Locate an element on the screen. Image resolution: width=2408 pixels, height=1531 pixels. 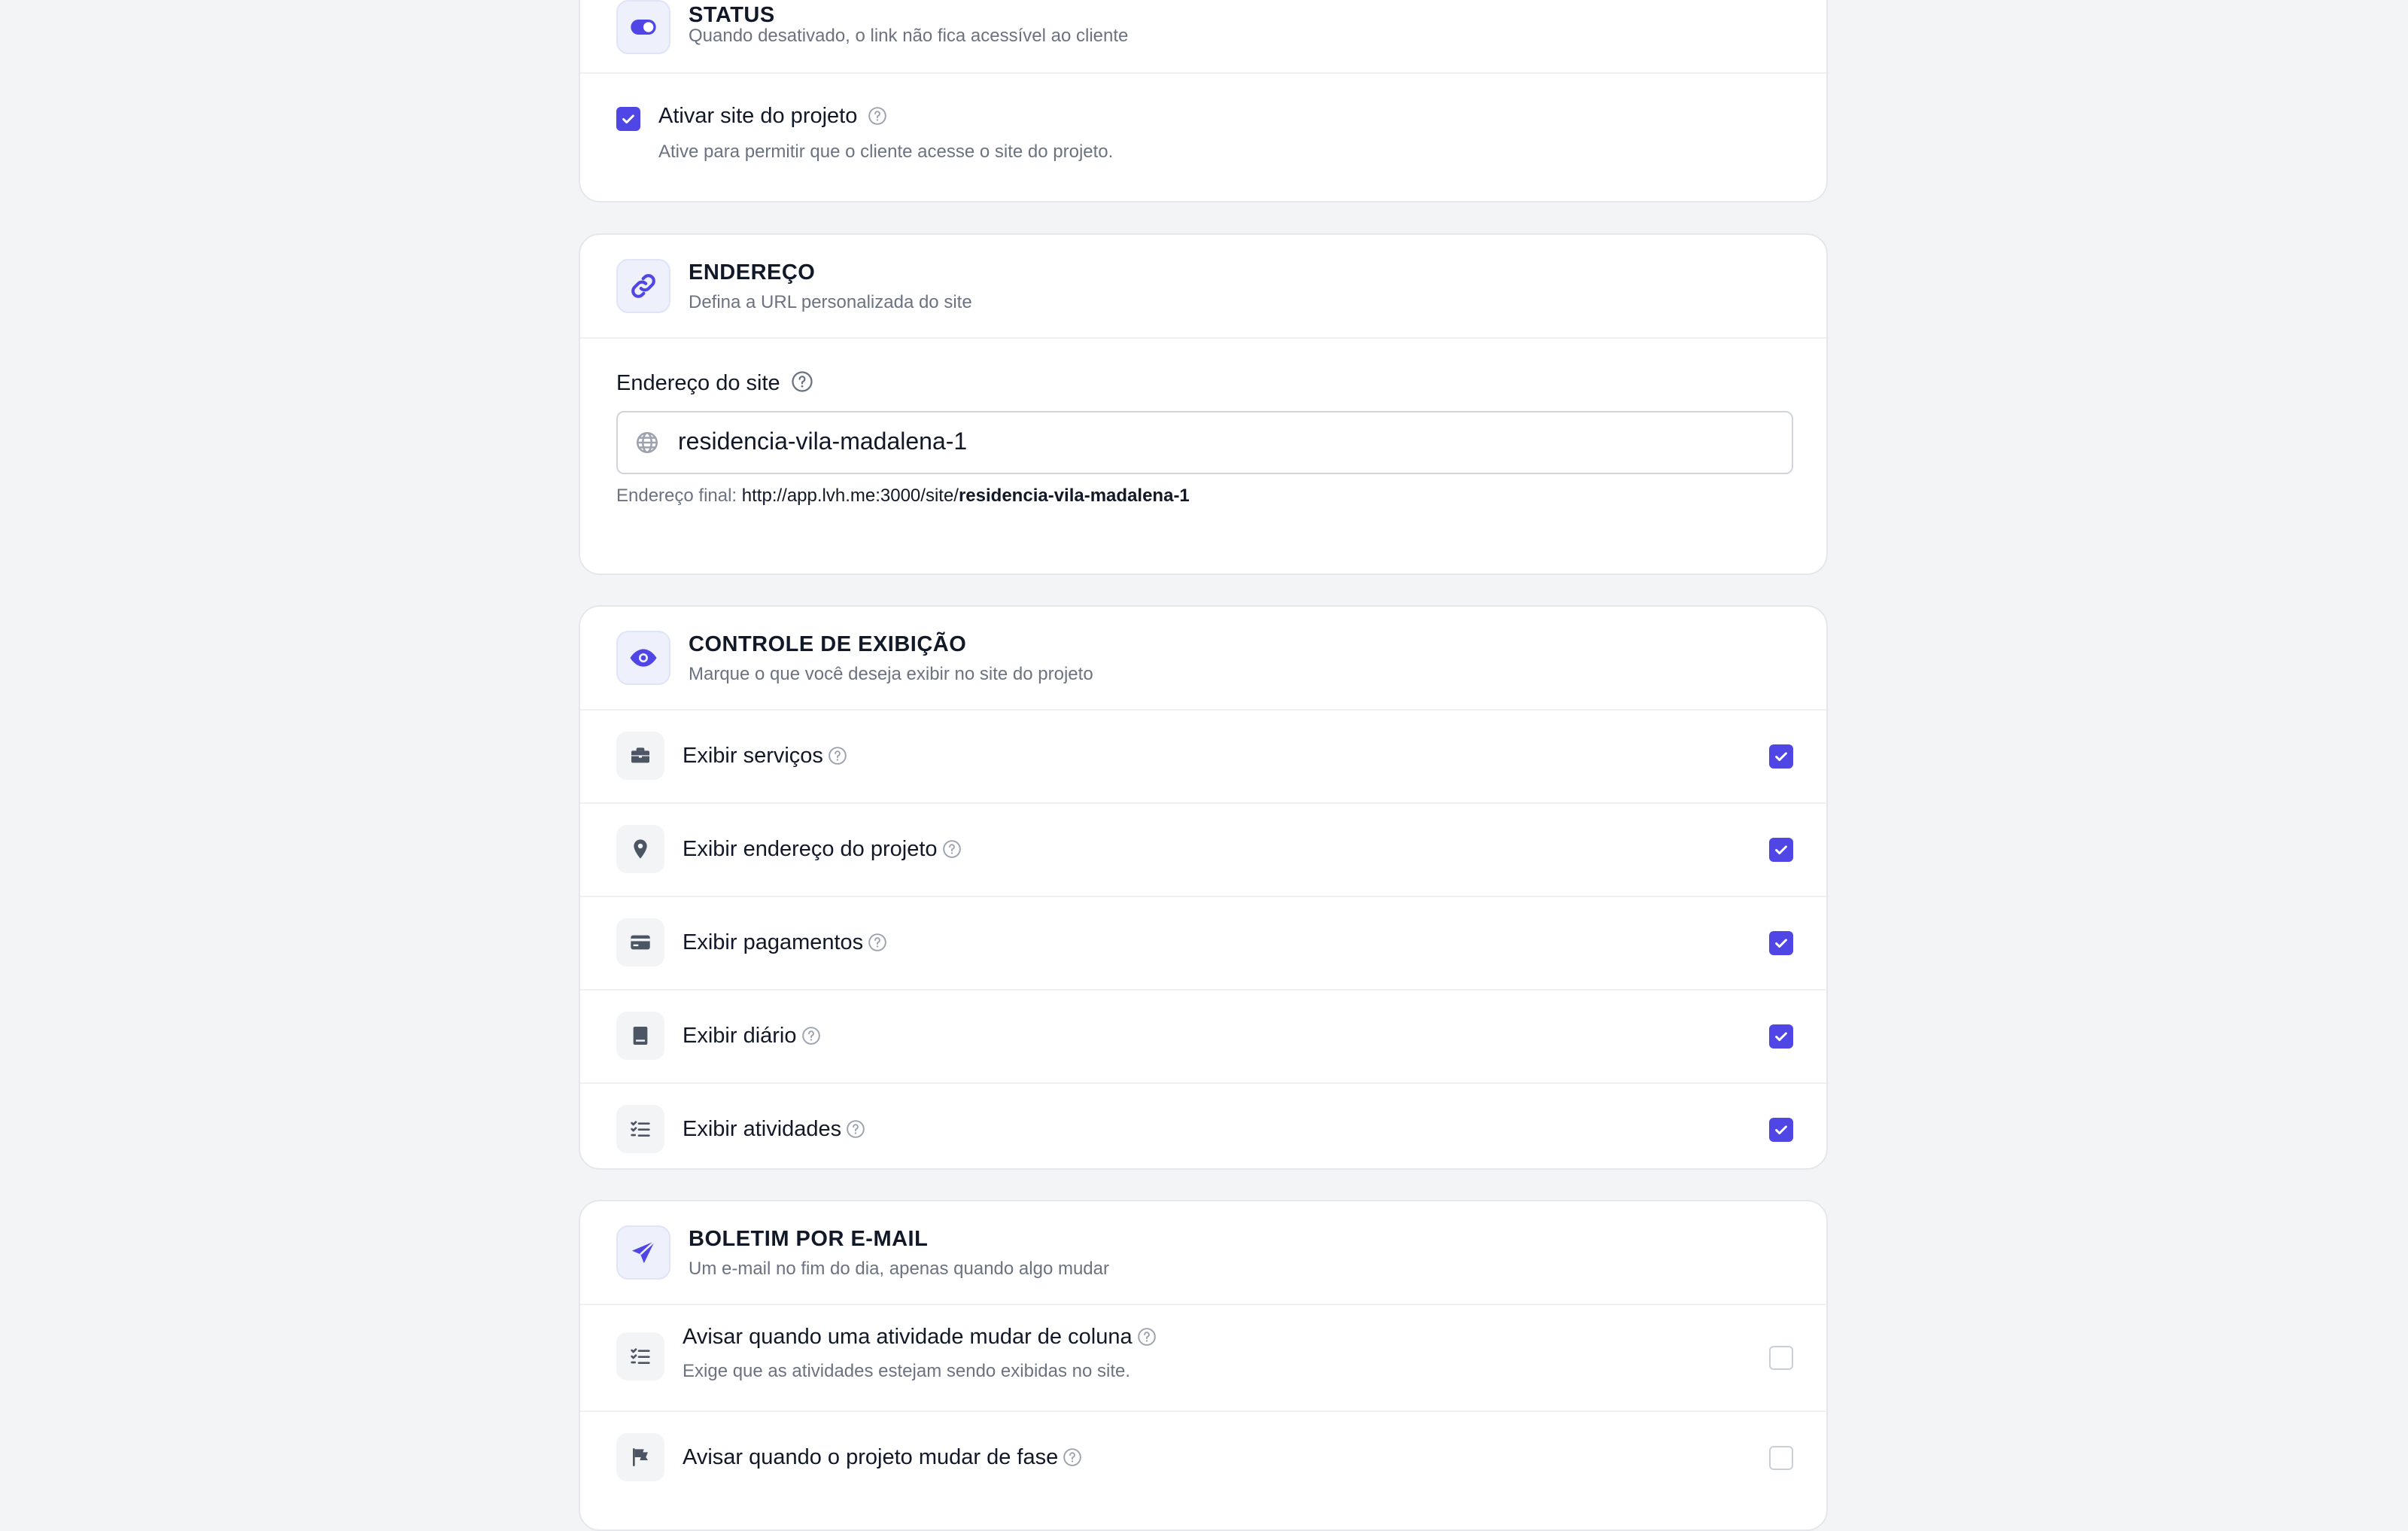
credit-card-icon is located at coordinates (640, 942).